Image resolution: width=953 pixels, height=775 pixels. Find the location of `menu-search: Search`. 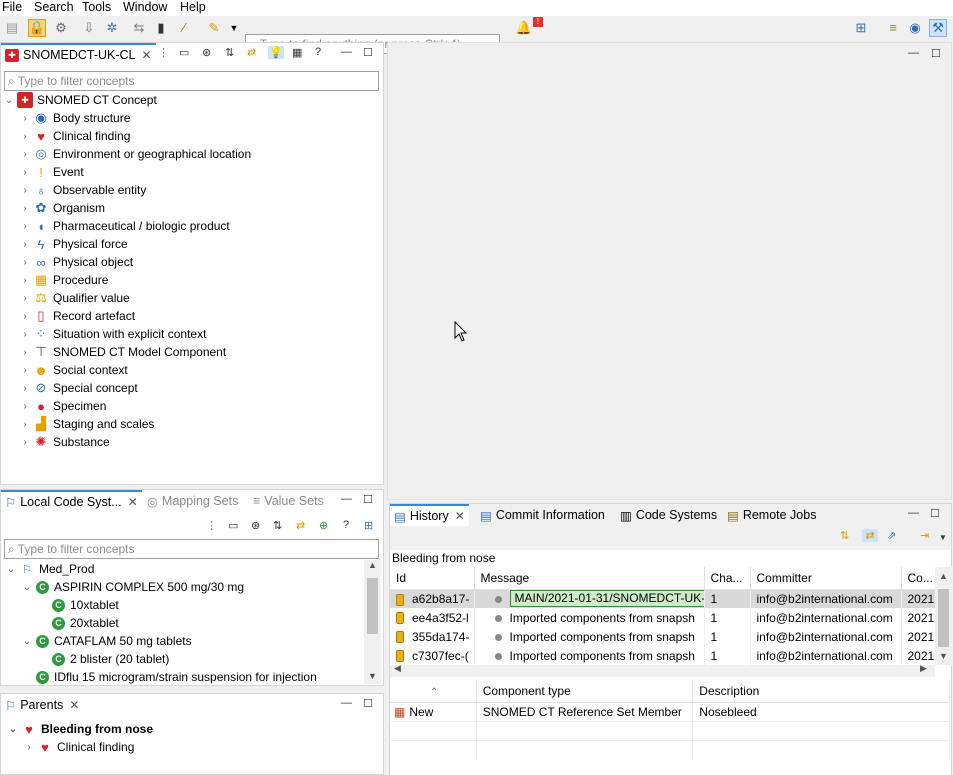

menu-search: Search is located at coordinates (54, 7).